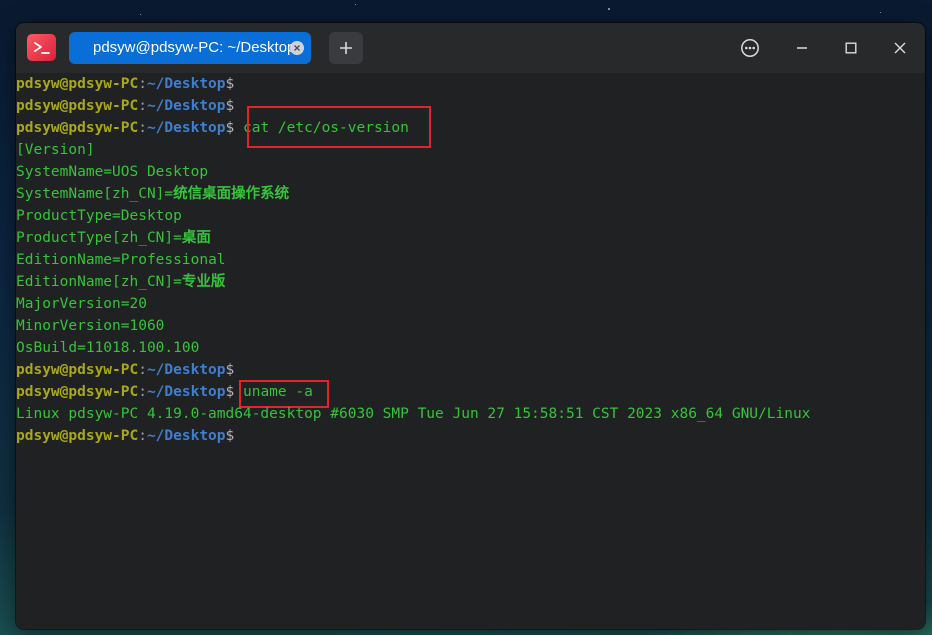 Image resolution: width=932 pixels, height=635 pixels. Describe the element at coordinates (81, 304) in the screenshot. I see `output-line: MajorVersion=20` at that location.